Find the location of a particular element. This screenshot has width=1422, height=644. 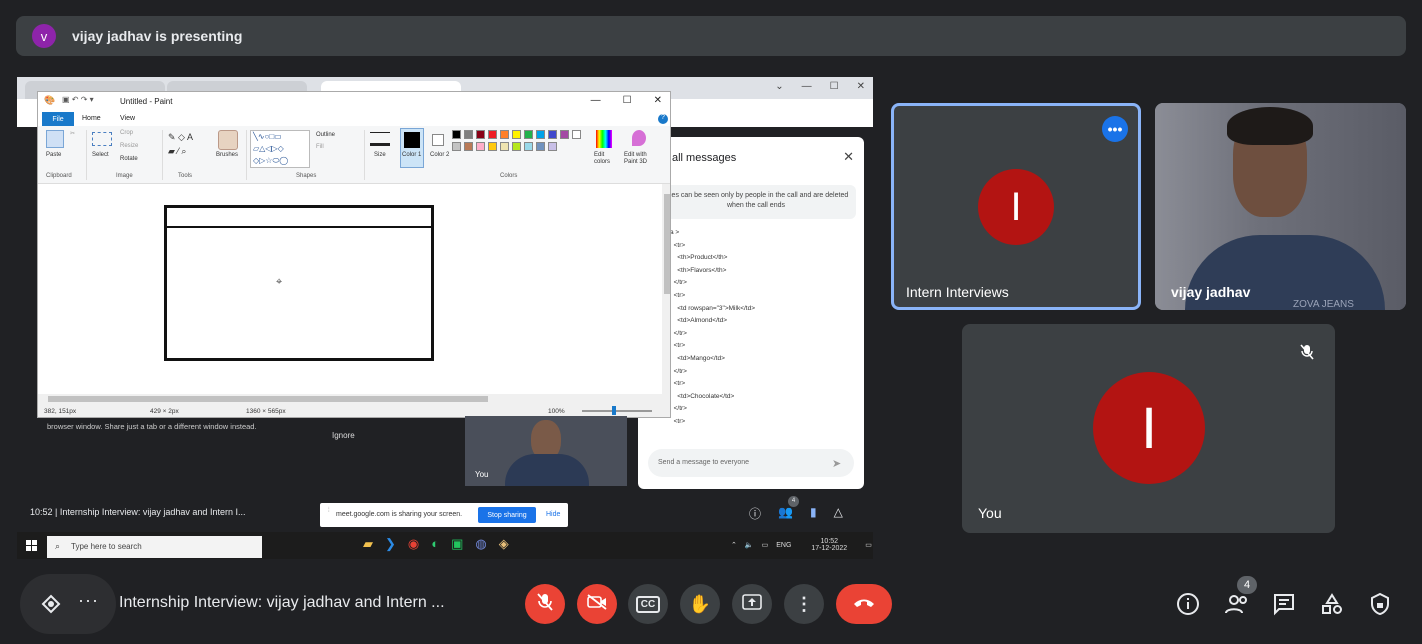

paste-icon is located at coordinates (55, 139).